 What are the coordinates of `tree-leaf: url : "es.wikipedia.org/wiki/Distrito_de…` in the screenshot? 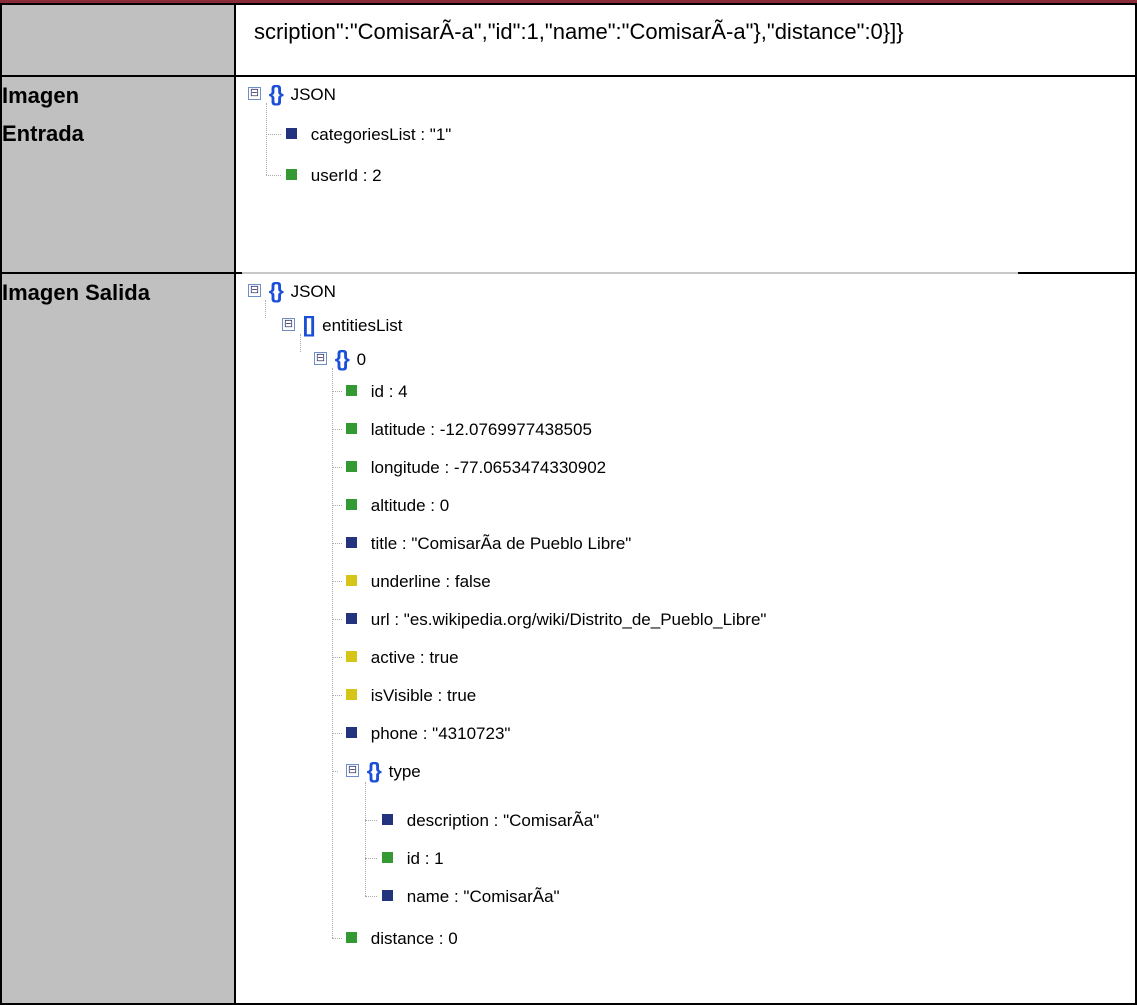 It's located at (556, 619).